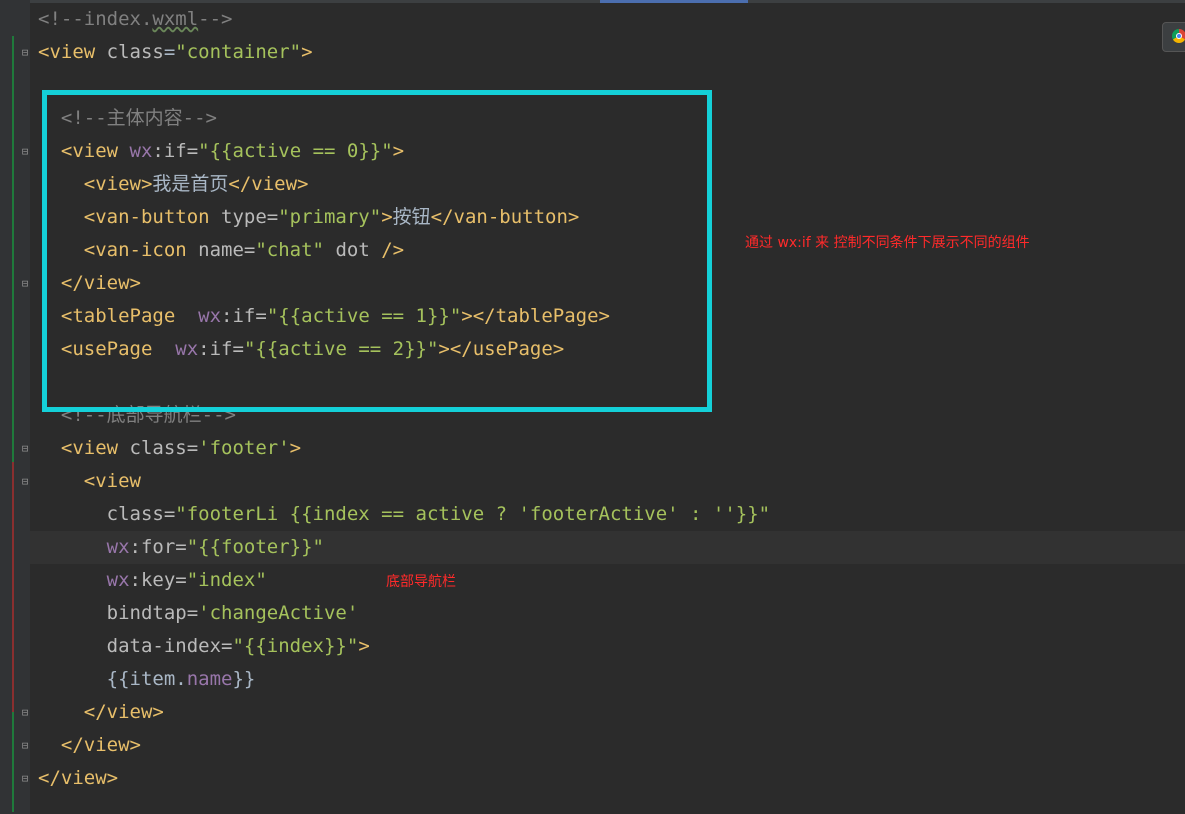  Describe the element at coordinates (95, 19) in the screenshot. I see `code-token: <!--index.` at that location.